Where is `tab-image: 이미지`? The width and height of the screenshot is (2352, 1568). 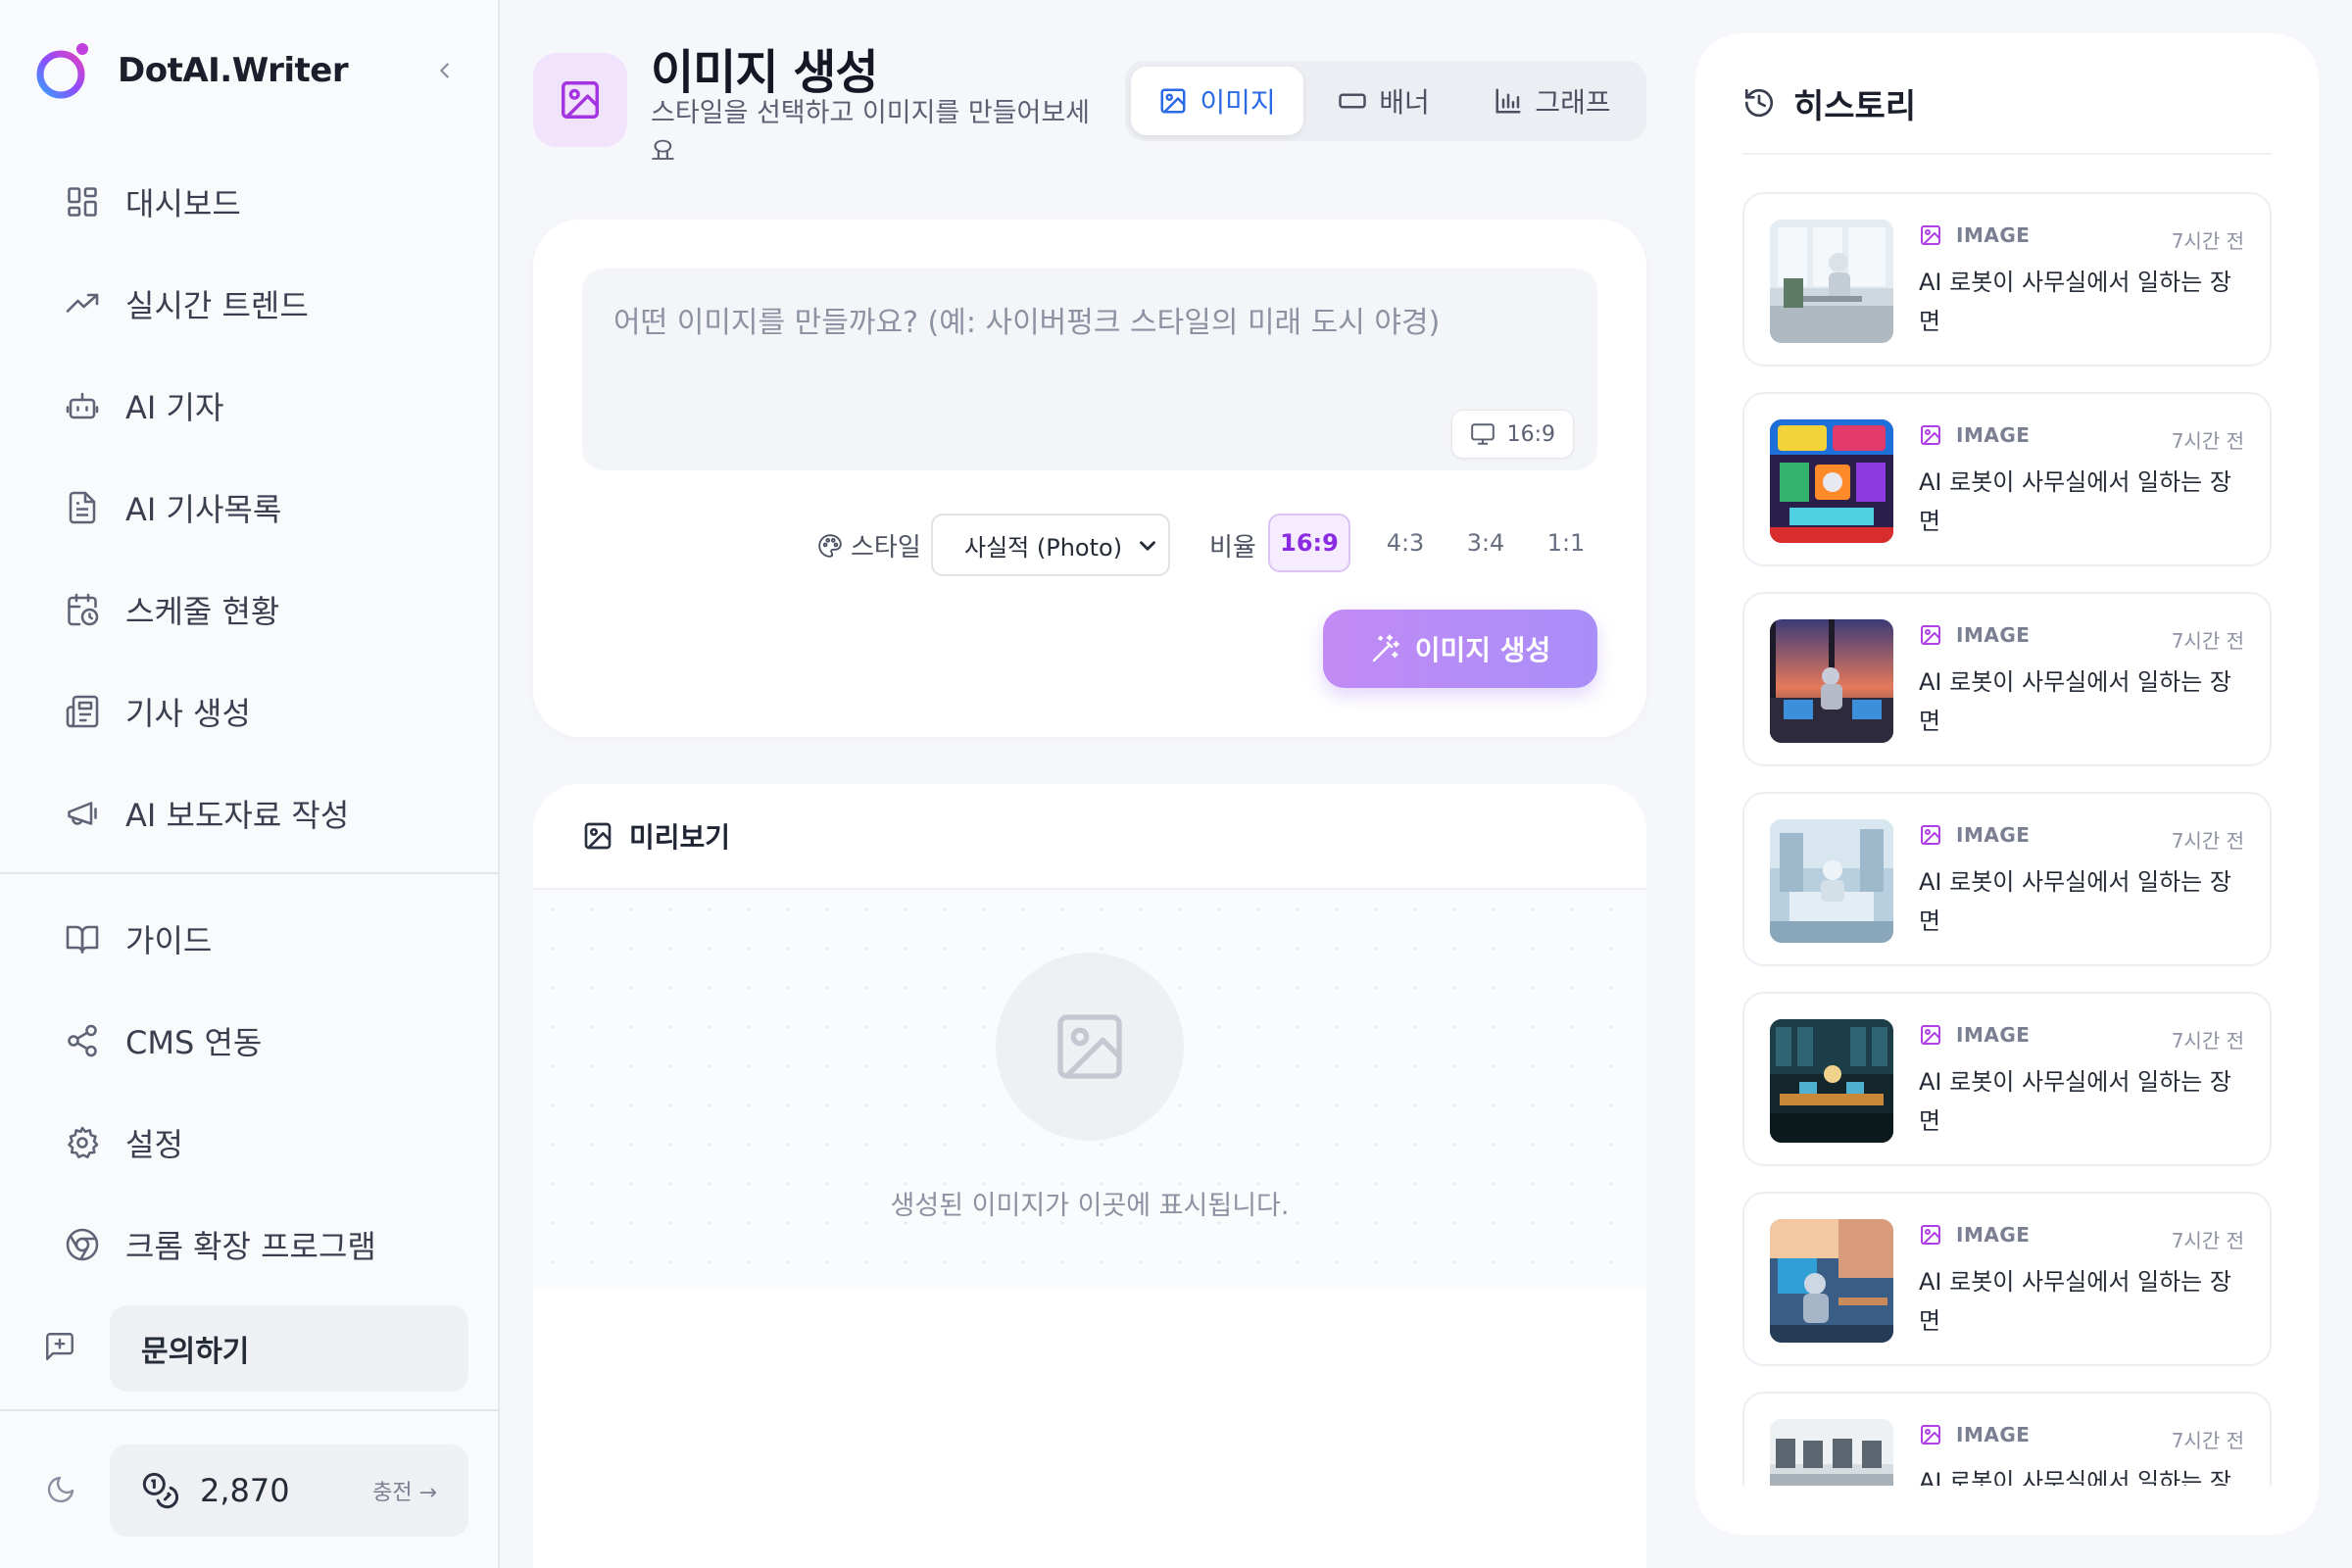
tab-image: 이미지 is located at coordinates (1217, 101).